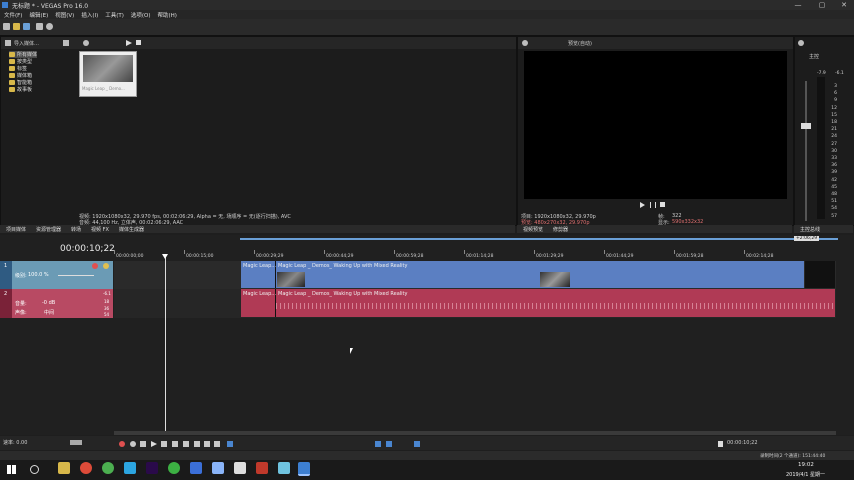  I want to click on menu-edit: 编辑(E), so click(38, 15).